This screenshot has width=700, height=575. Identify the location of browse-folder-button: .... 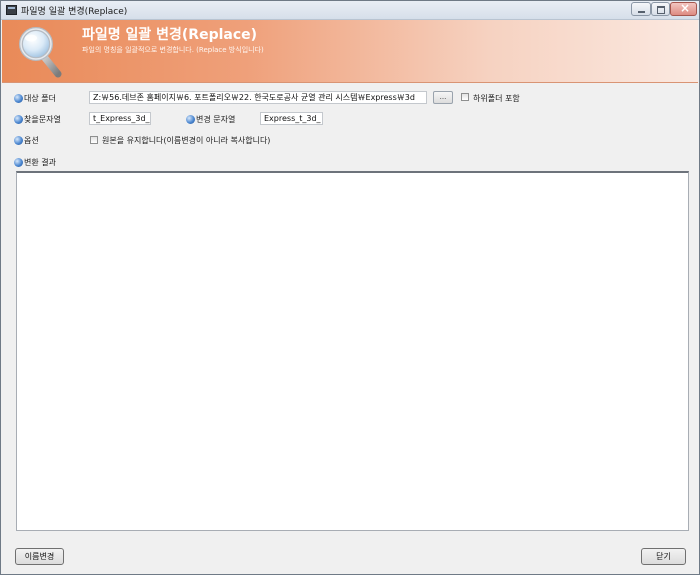
(443, 97).